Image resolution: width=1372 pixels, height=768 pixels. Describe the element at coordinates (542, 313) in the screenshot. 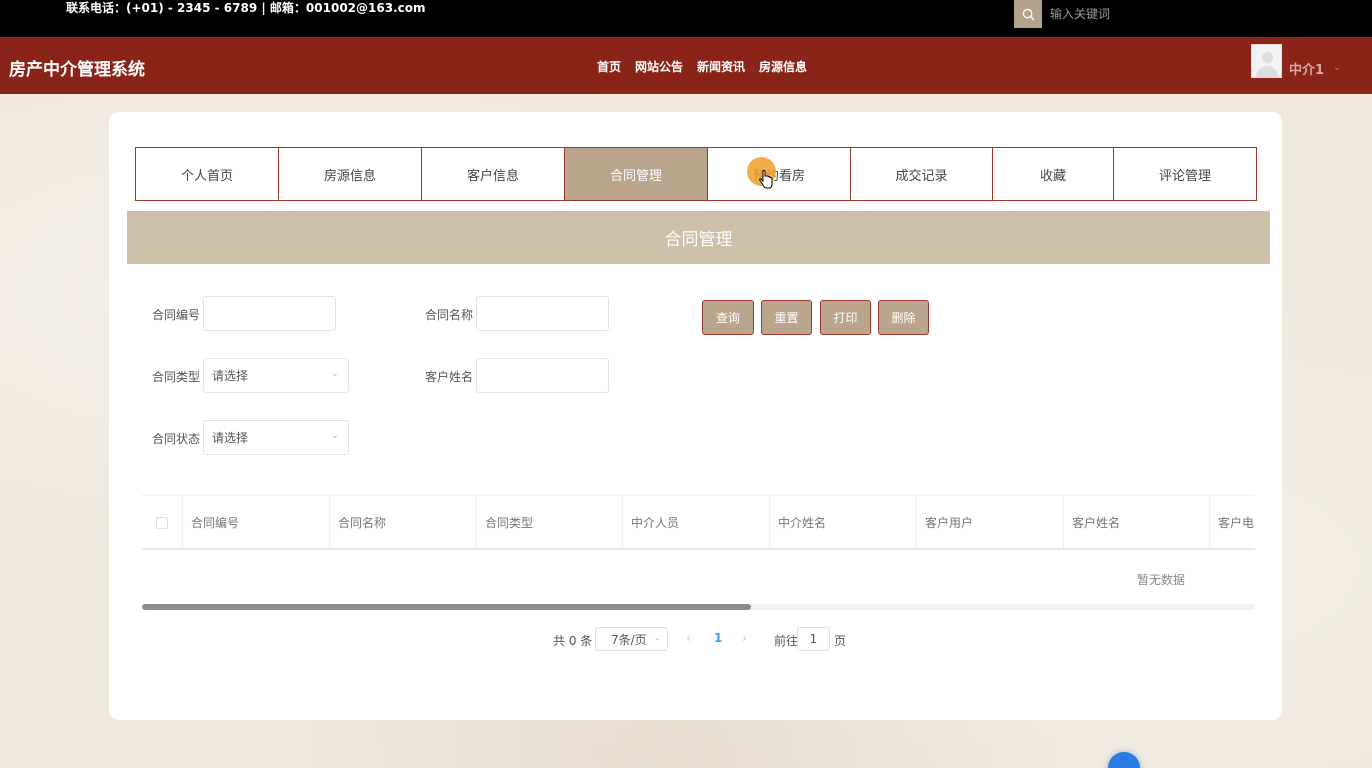

I see `contract-name-input` at that location.